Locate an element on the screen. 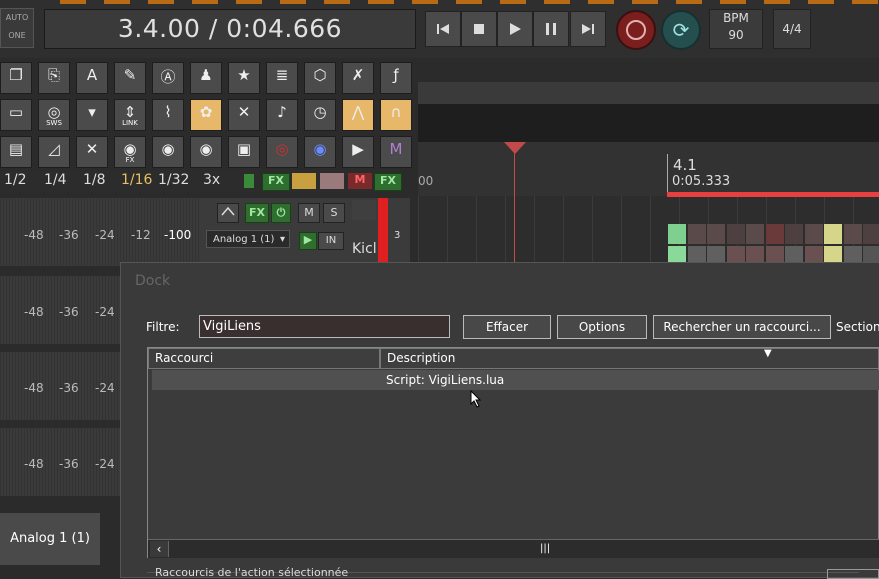  link-button: ⇕ LINK is located at coordinates (130, 115).